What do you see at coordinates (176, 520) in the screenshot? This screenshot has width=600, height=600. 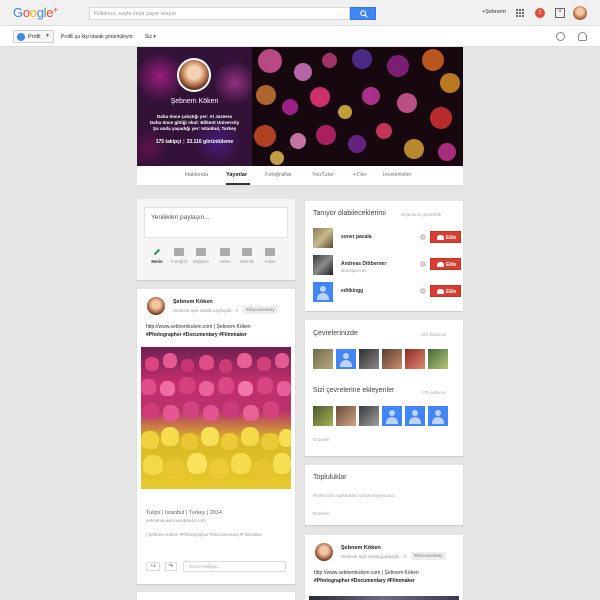 I see `post-link-url: sebnemkoken.wordpress.com` at bounding box center [176, 520].